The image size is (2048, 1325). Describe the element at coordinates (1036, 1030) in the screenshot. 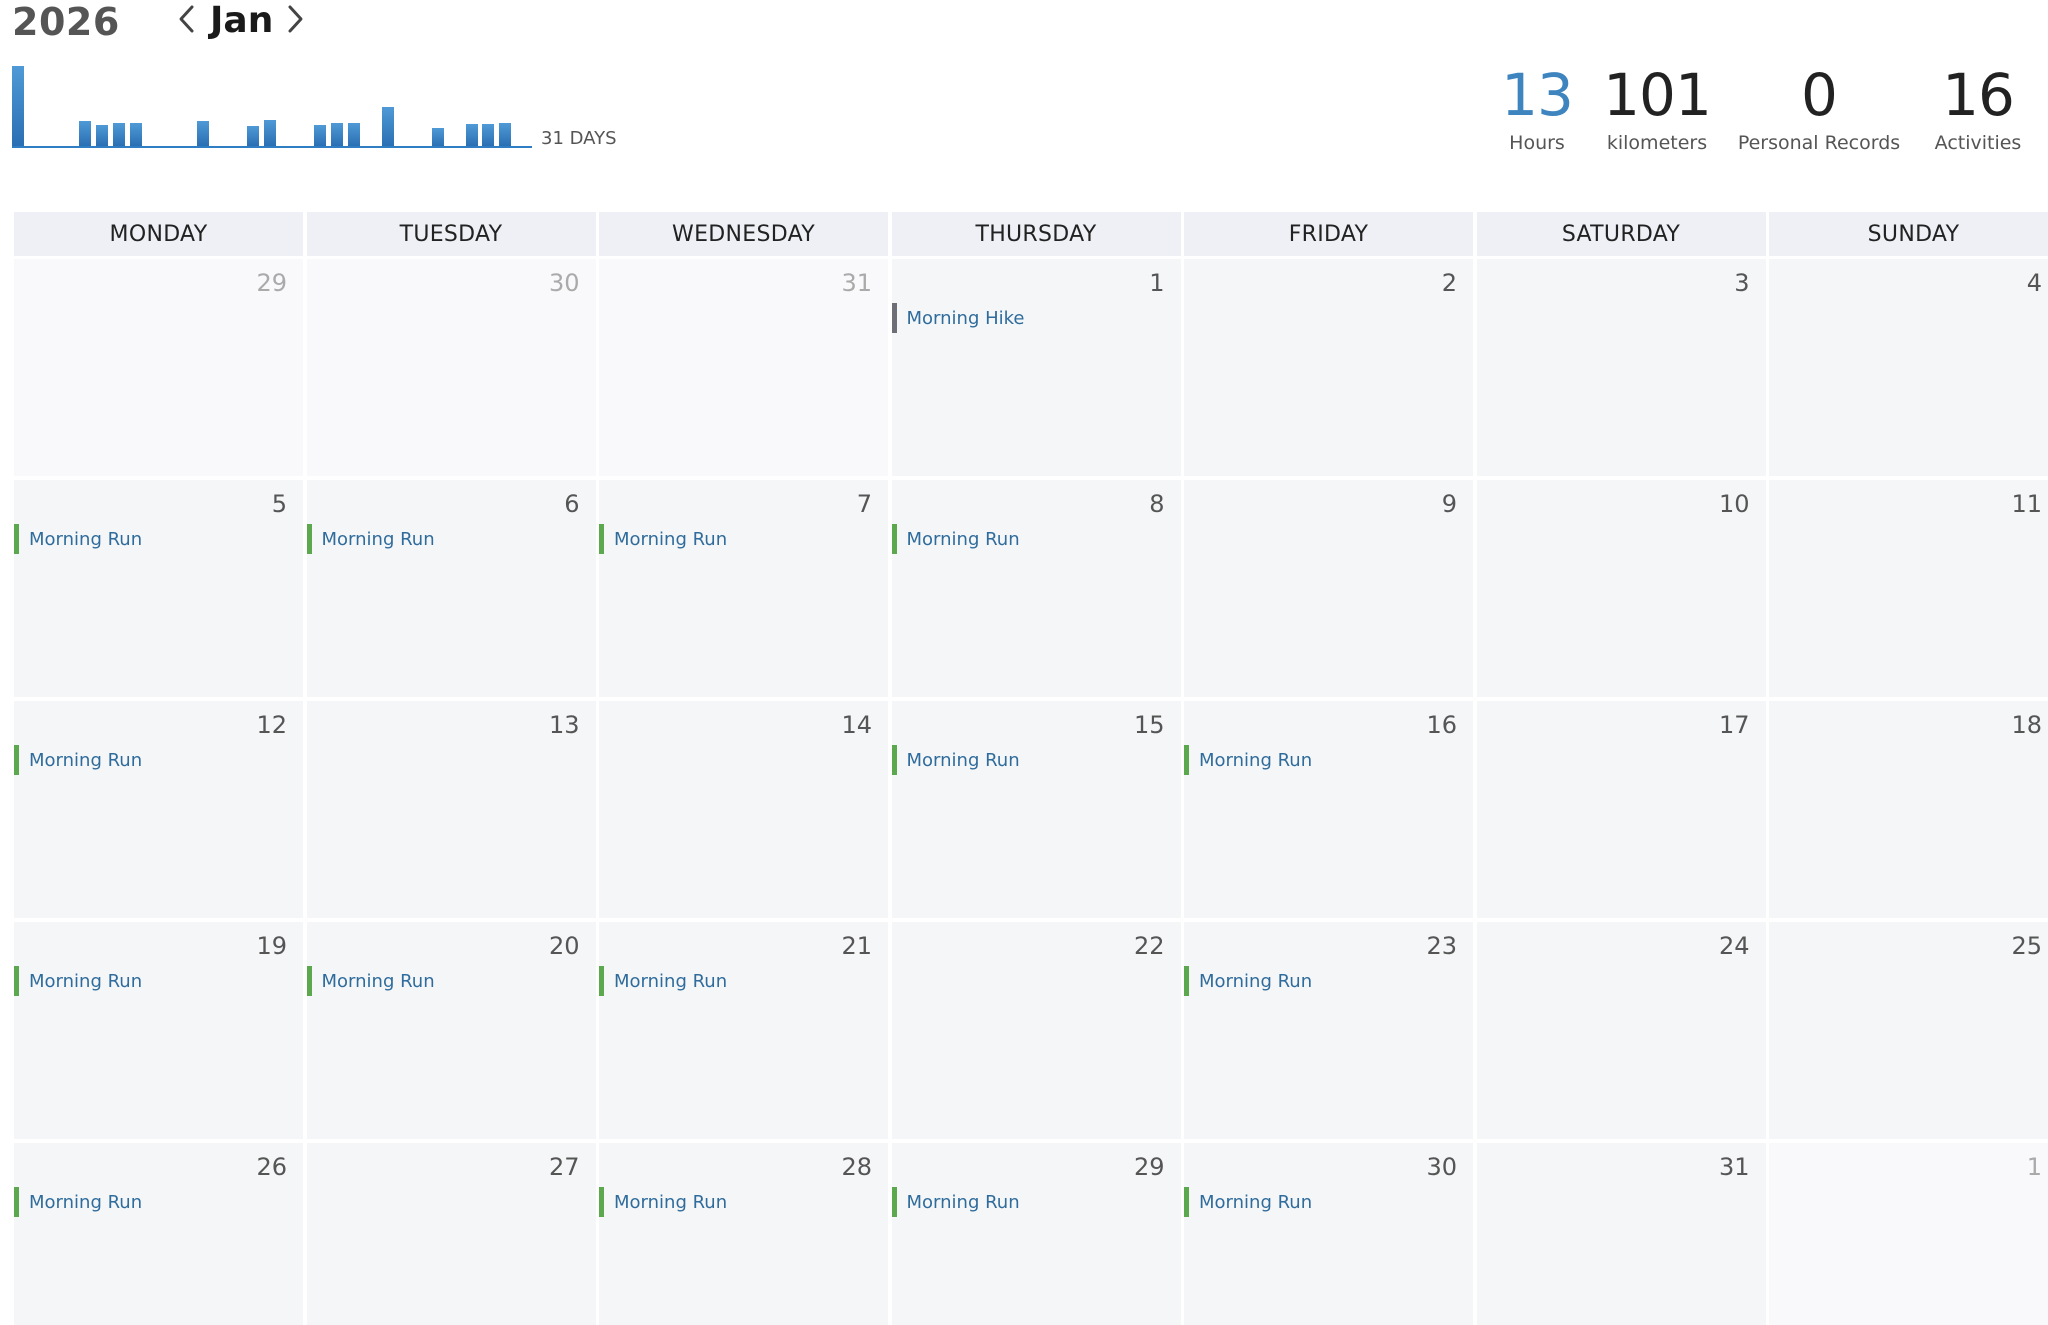

I see `calendar-day-cell: 22` at that location.